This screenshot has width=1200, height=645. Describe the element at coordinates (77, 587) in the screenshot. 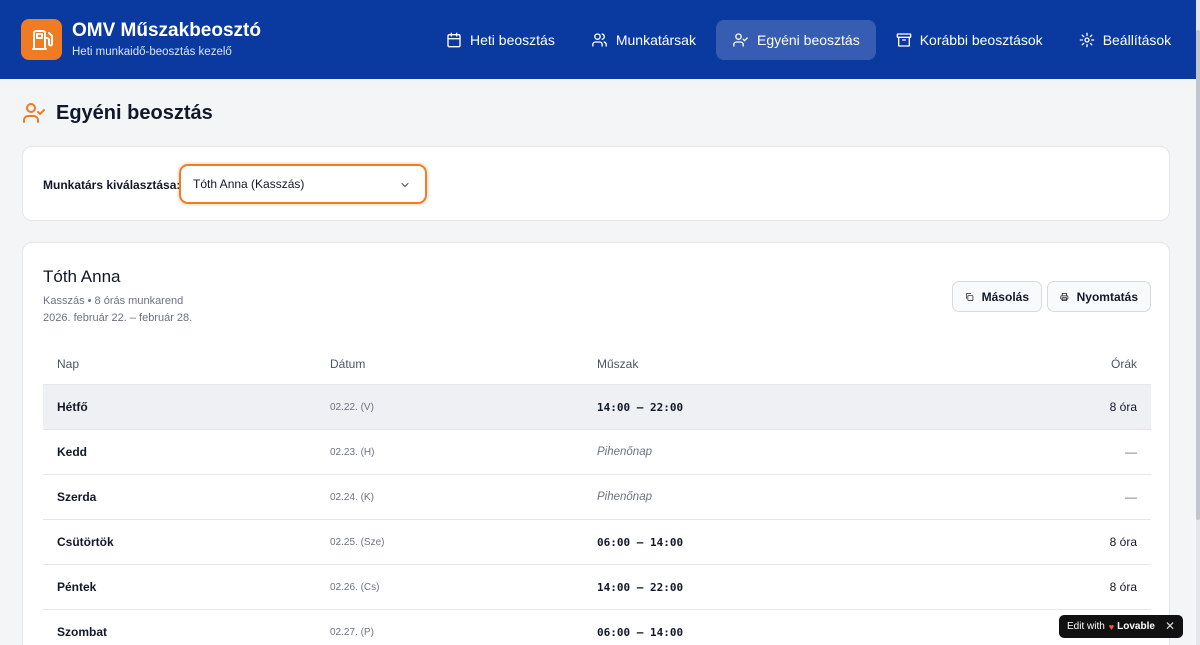

I see `cell-day: Péntek` at that location.